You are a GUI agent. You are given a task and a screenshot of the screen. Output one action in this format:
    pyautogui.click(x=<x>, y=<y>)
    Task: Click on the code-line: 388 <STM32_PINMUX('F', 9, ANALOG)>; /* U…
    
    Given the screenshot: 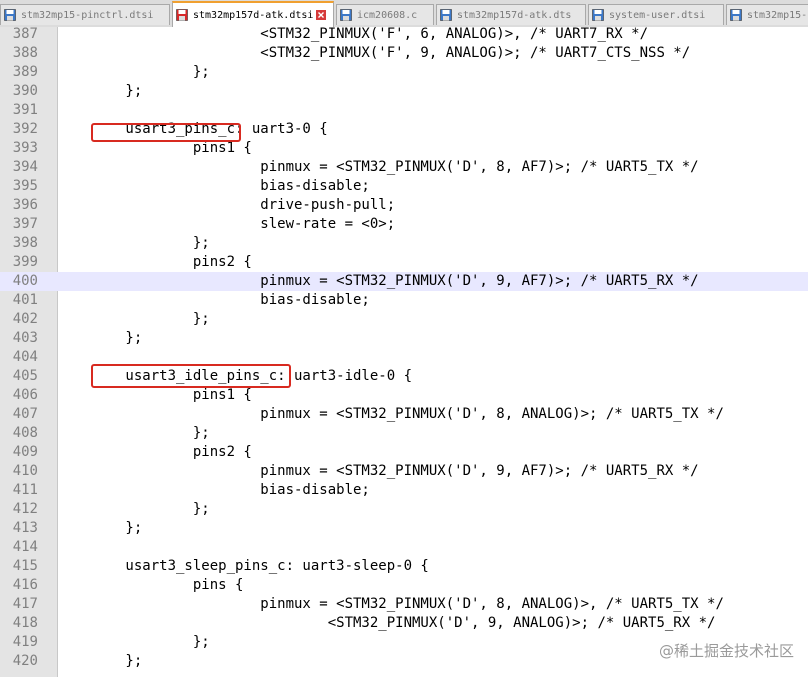 What is the action you would take?
    pyautogui.click(x=404, y=53)
    